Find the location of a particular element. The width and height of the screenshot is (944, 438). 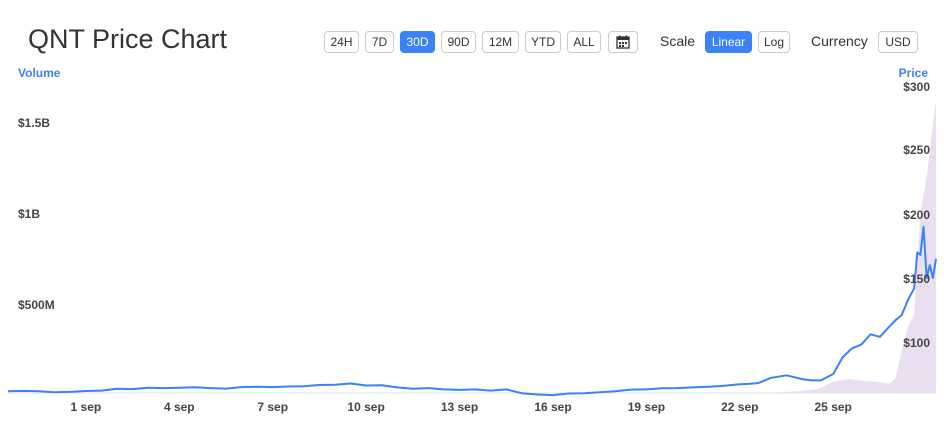

price-tick-label: $250 is located at coordinates (916, 150).